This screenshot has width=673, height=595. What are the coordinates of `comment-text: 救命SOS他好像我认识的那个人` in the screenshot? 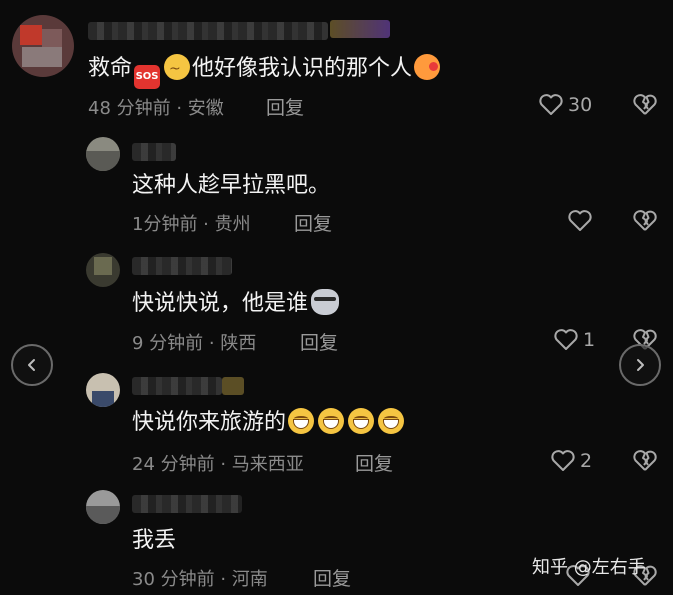 It's located at (265, 71).